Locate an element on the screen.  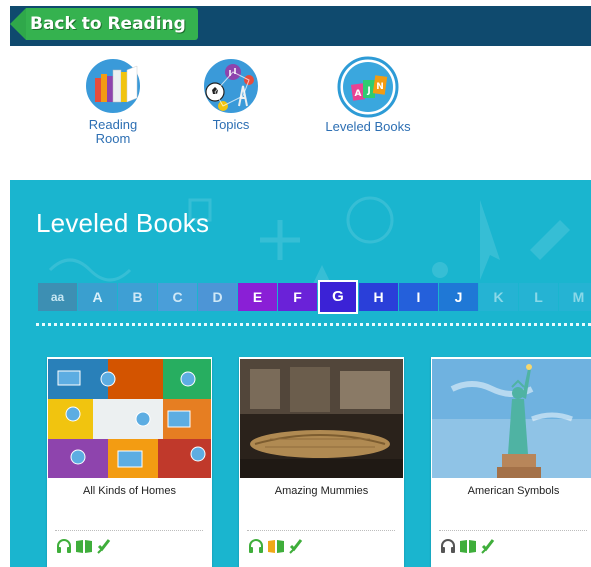
svg-text: A is located at coordinates (358, 94).